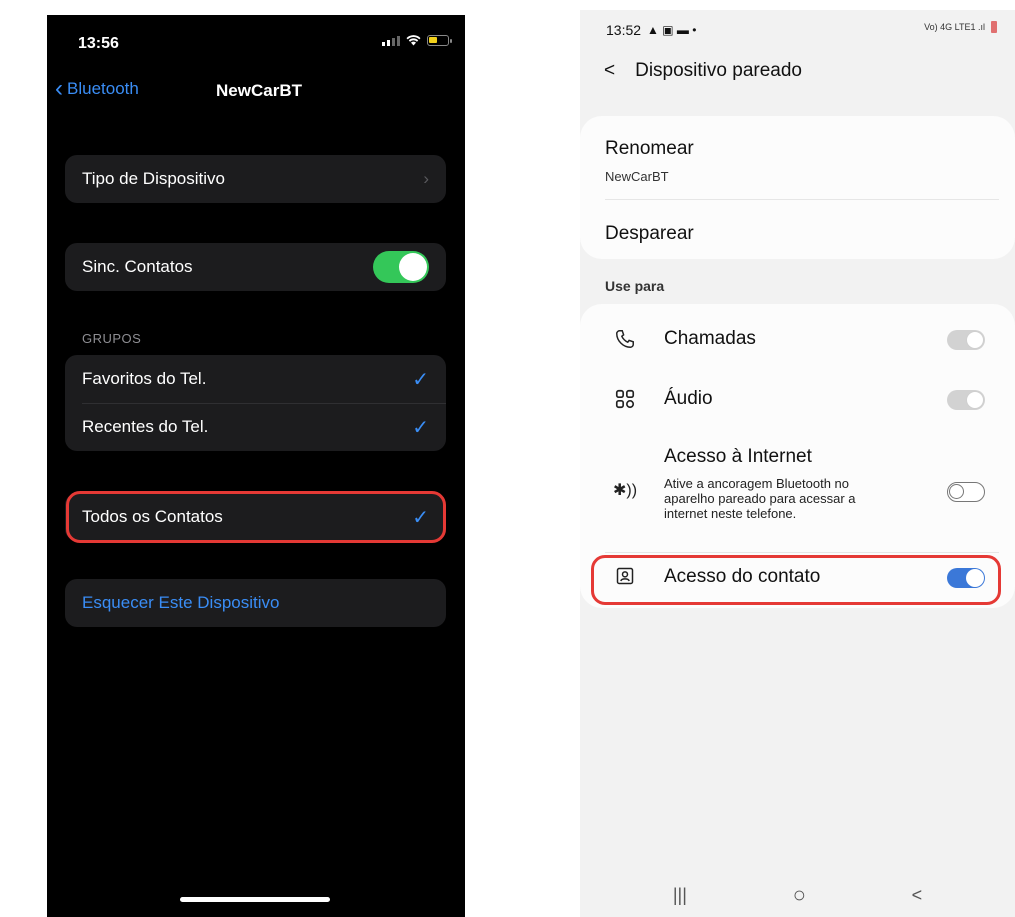 The width and height of the screenshot is (1015, 917). I want to click on recent-apps-button: |||, so click(680, 895).